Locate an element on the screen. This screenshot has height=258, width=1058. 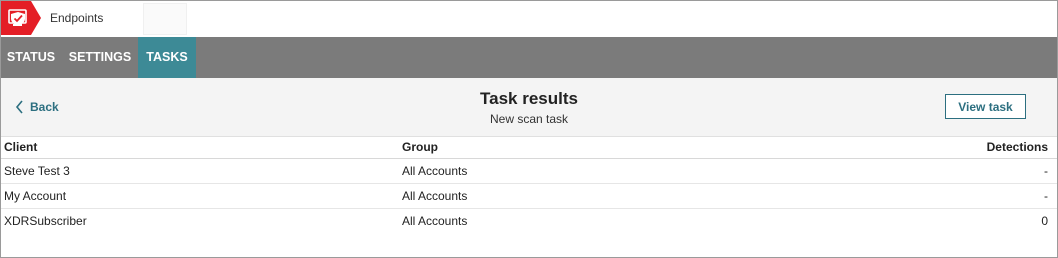
shield-logo-icon is located at coordinates (21, 18).